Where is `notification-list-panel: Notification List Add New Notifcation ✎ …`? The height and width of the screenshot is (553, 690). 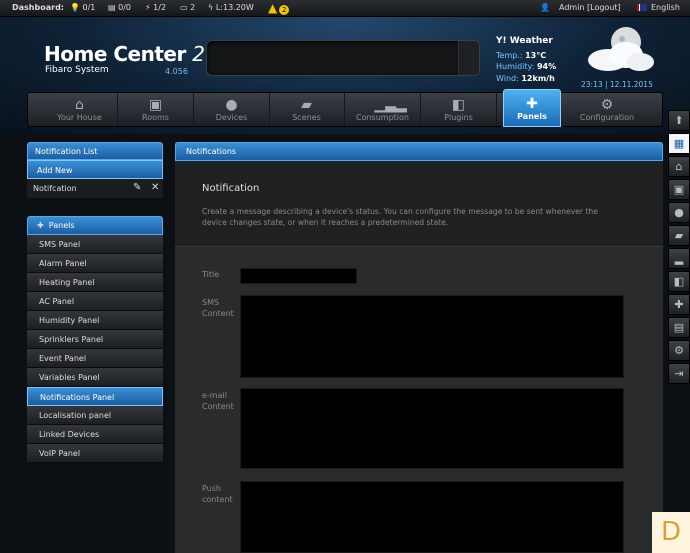 notification-list-panel: Notification List Add New Notifcation ✎ … is located at coordinates (95, 170).